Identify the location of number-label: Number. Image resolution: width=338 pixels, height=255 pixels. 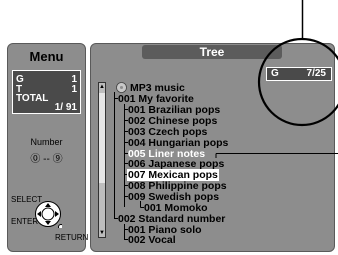
(46, 142).